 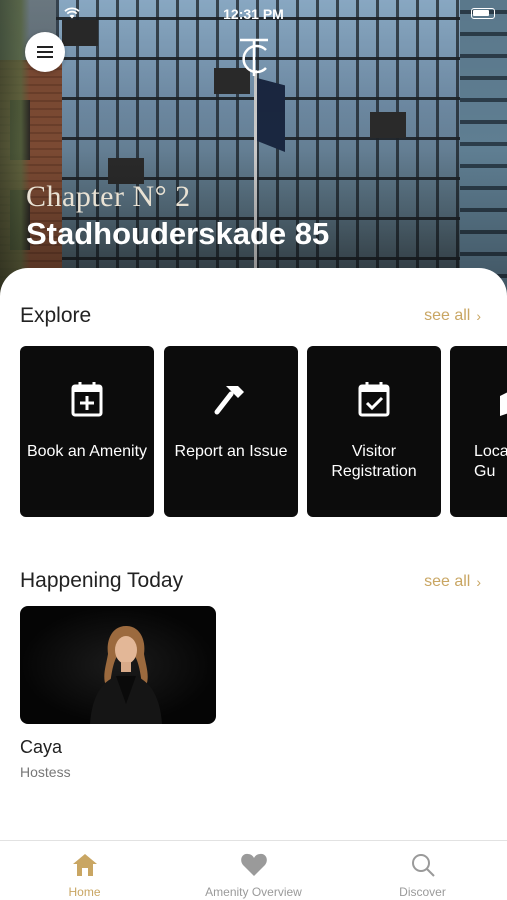 I want to click on tab-label: Amenity Overview, so click(x=253, y=892).